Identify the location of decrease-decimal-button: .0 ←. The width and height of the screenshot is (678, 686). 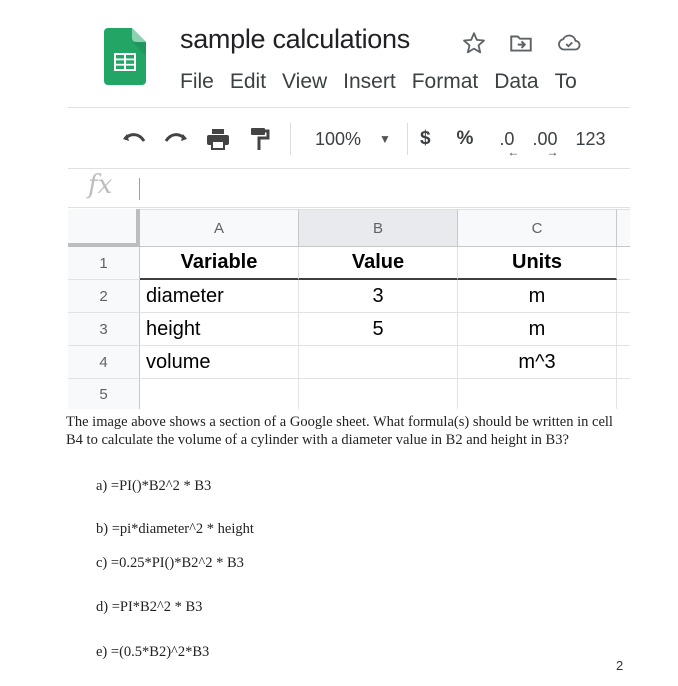
(509, 143).